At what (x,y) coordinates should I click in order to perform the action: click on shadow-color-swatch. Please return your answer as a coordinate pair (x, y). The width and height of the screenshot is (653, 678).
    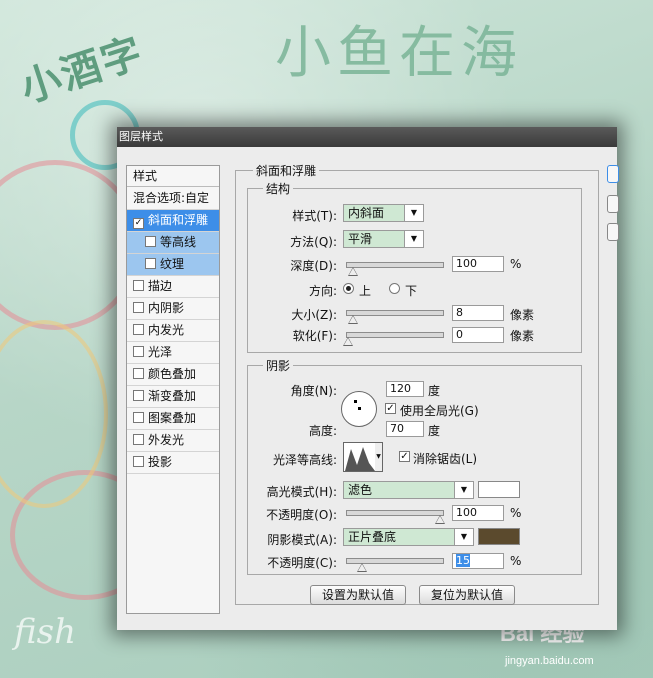
    Looking at the image, I should click on (499, 536).